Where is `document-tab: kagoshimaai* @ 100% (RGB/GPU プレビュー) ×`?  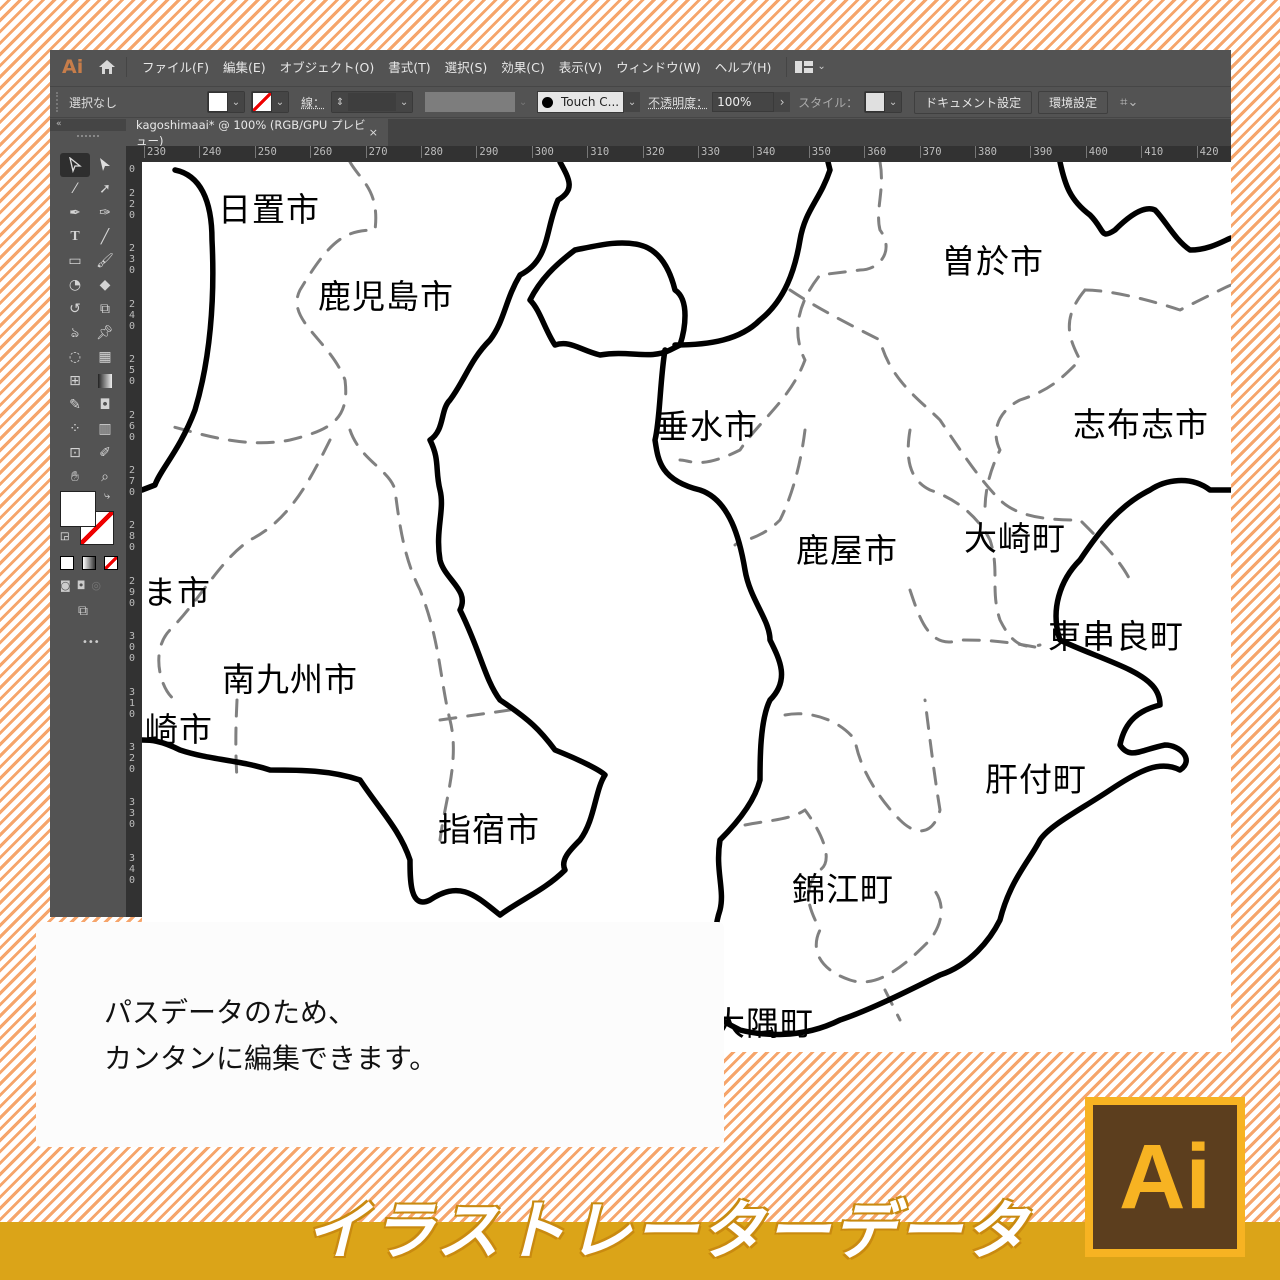
document-tab: kagoshimaai* @ 100% (RGB/GPU プレビュー) × is located at coordinates (257, 132).